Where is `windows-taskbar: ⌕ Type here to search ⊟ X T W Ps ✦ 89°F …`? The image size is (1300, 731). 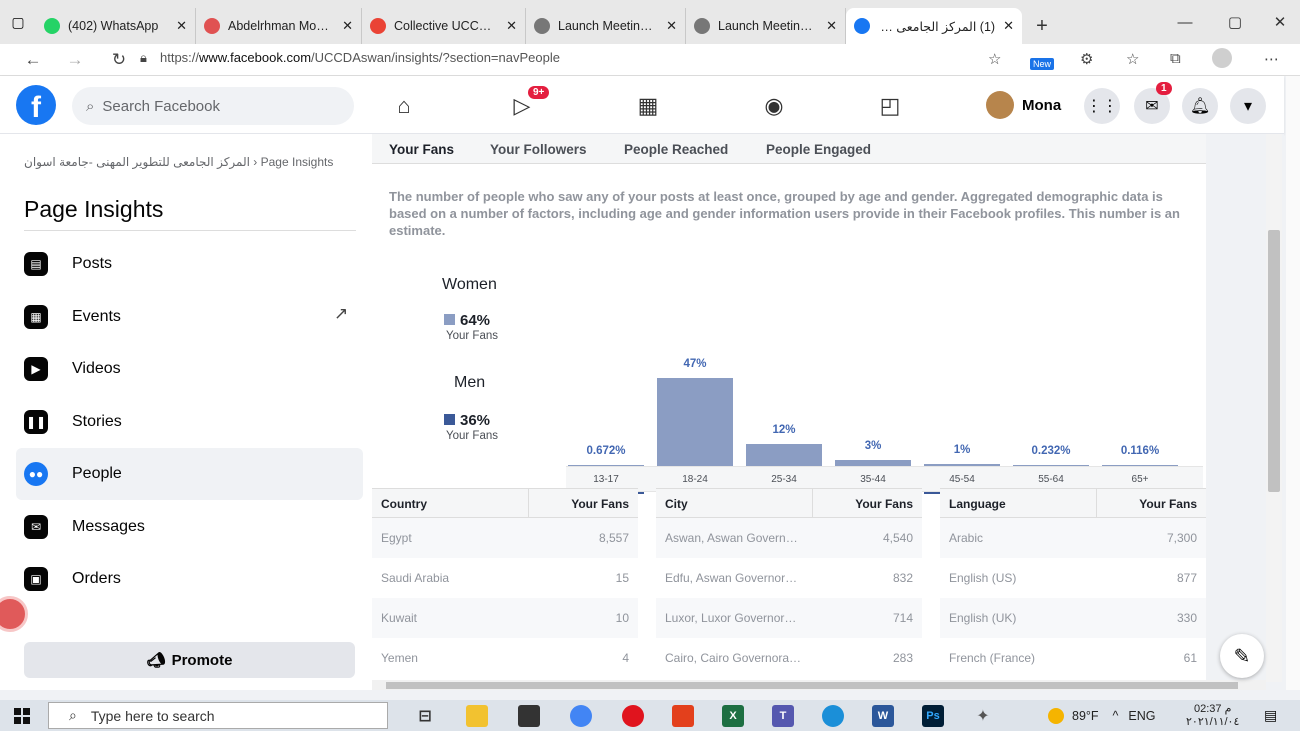 windows-taskbar: ⌕ Type here to search ⊟ X T W Ps ✦ 89°F … is located at coordinates (650, 715).